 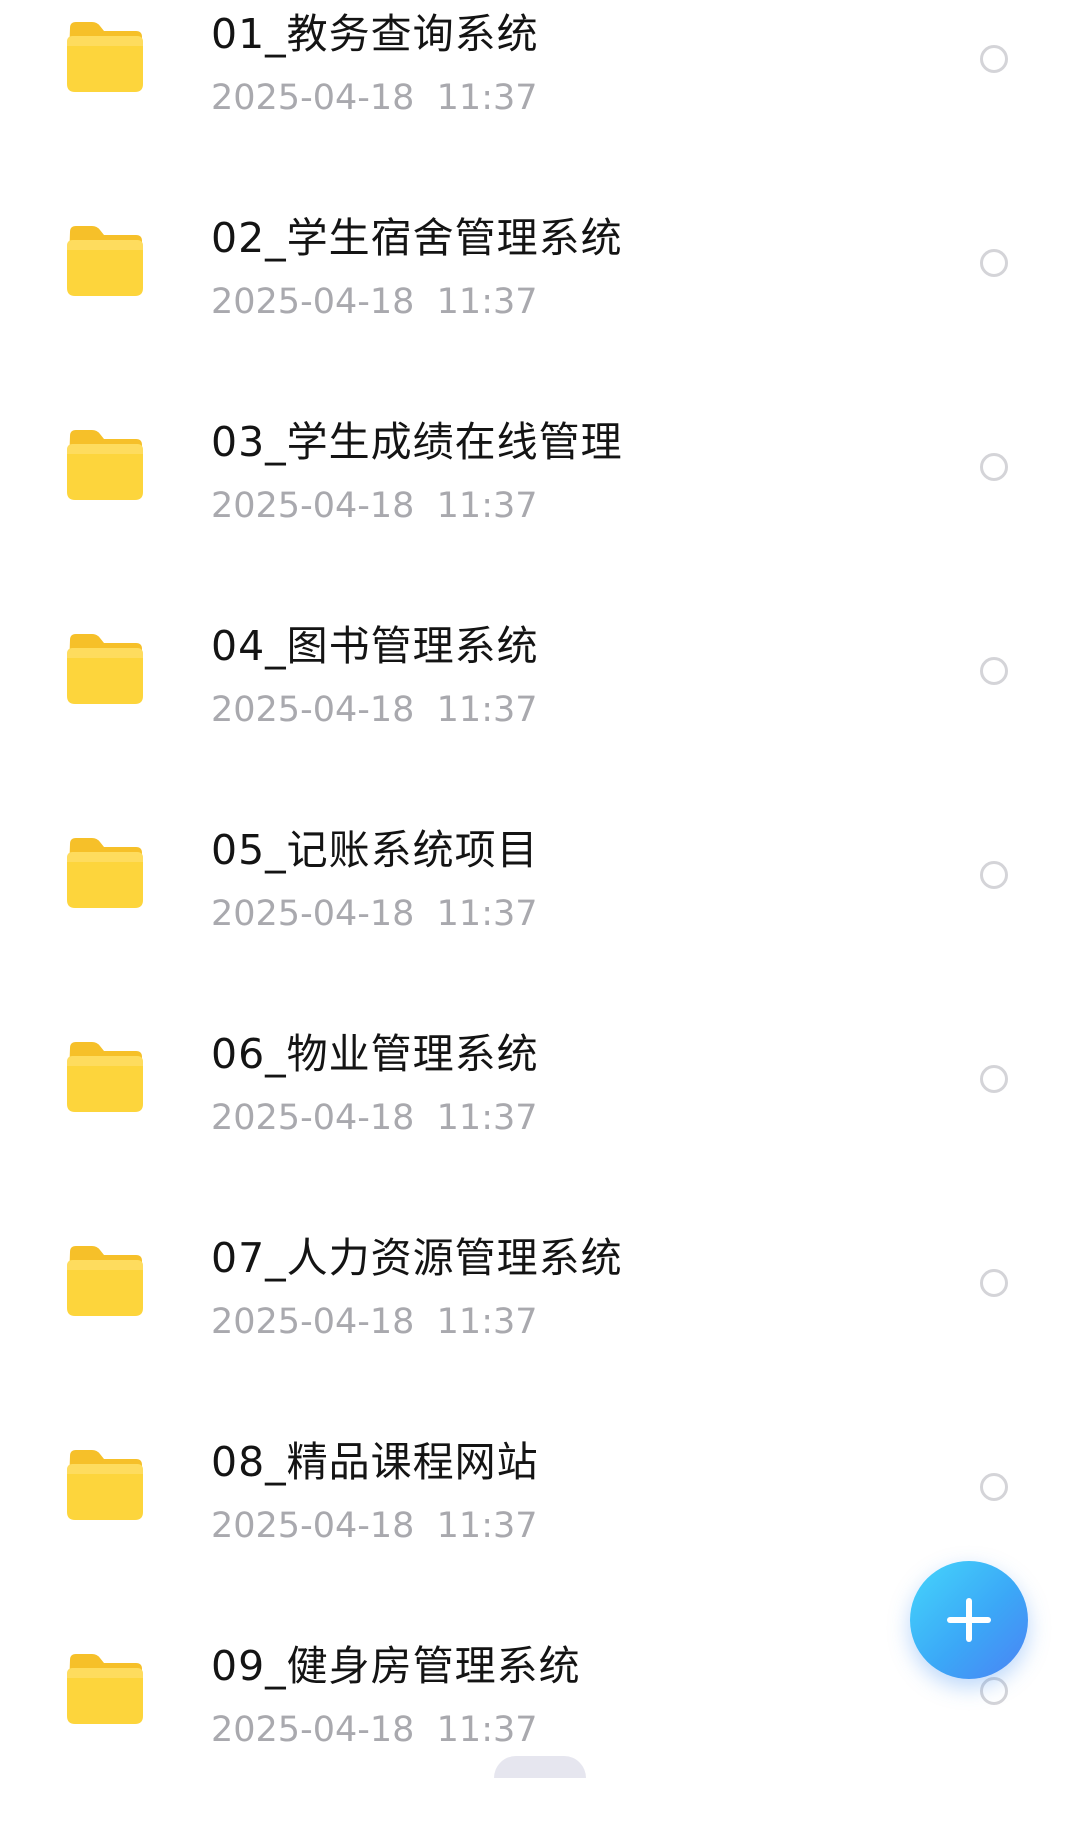 I want to click on add-button, so click(x=969, y=1620).